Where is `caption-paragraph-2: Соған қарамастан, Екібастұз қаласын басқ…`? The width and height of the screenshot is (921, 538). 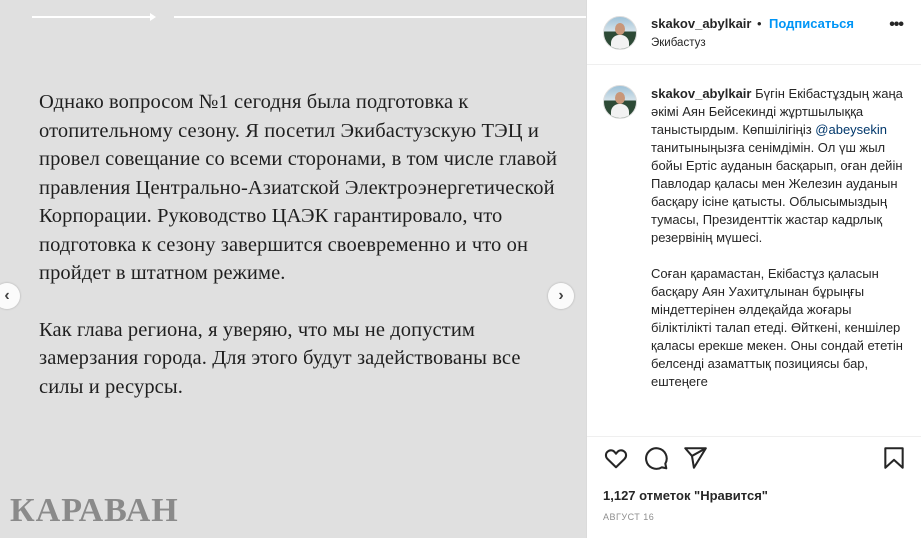 caption-paragraph-2: Соған қарамастан, Екібастұз қаласын басқ… is located at coordinates (777, 327).